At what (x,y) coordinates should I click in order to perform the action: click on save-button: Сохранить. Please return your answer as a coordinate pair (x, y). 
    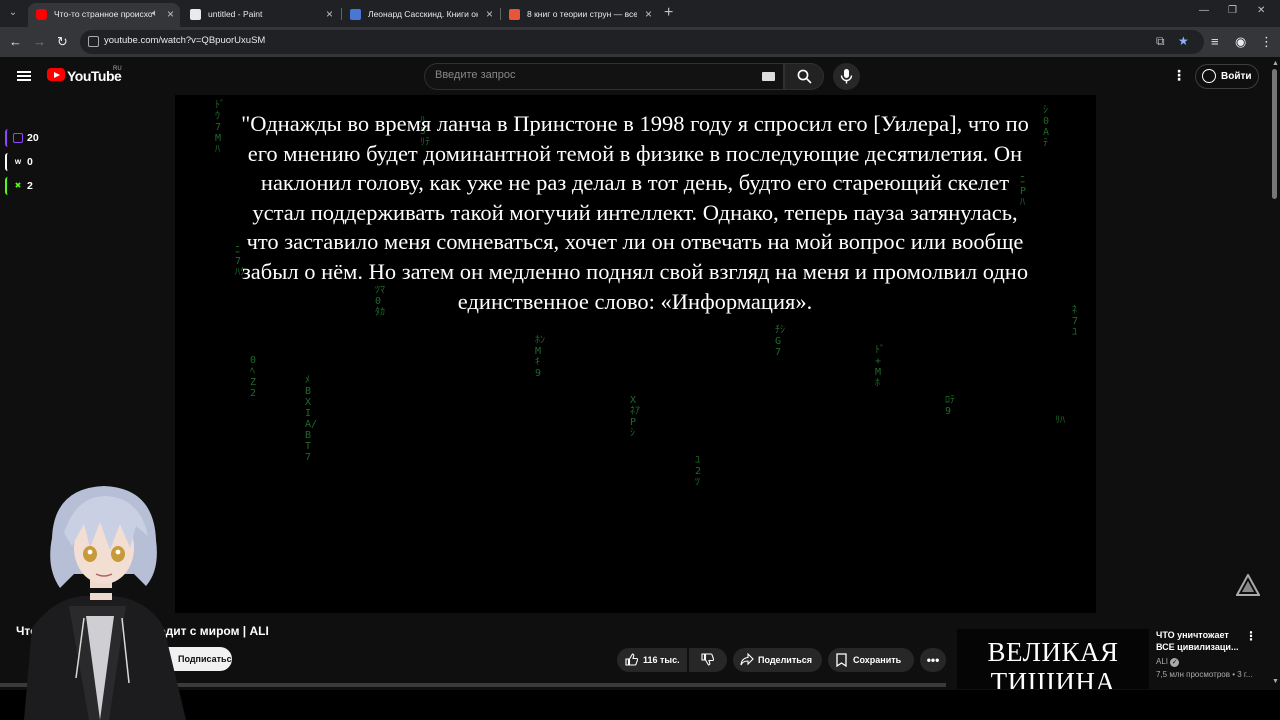
    Looking at the image, I should click on (871, 660).